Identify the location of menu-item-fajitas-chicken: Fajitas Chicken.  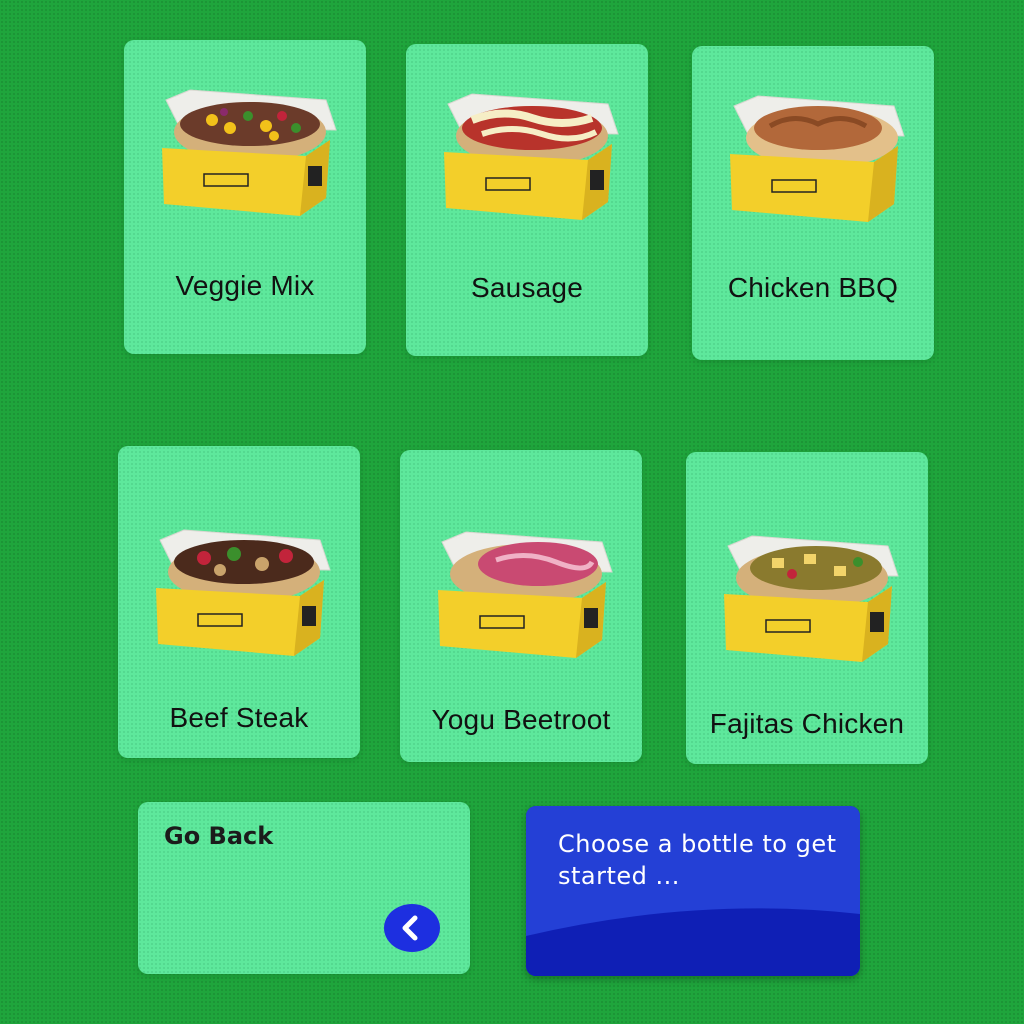
(807, 608).